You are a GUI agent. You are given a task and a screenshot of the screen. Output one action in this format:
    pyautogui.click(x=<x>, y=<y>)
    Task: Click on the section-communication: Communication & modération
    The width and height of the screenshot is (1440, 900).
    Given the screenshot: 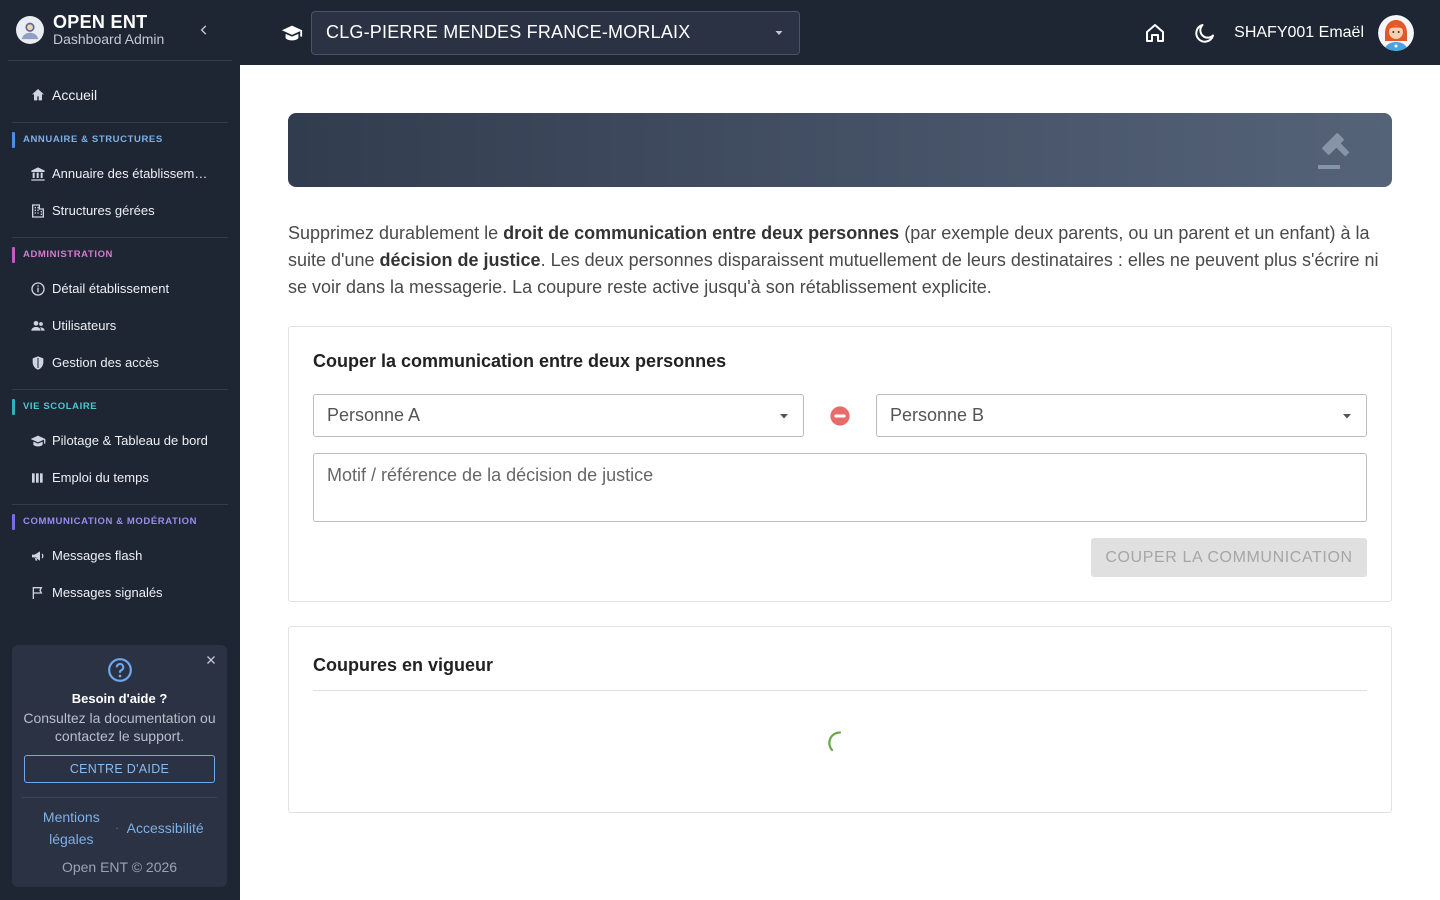 What is the action you would take?
    pyautogui.click(x=120, y=522)
    